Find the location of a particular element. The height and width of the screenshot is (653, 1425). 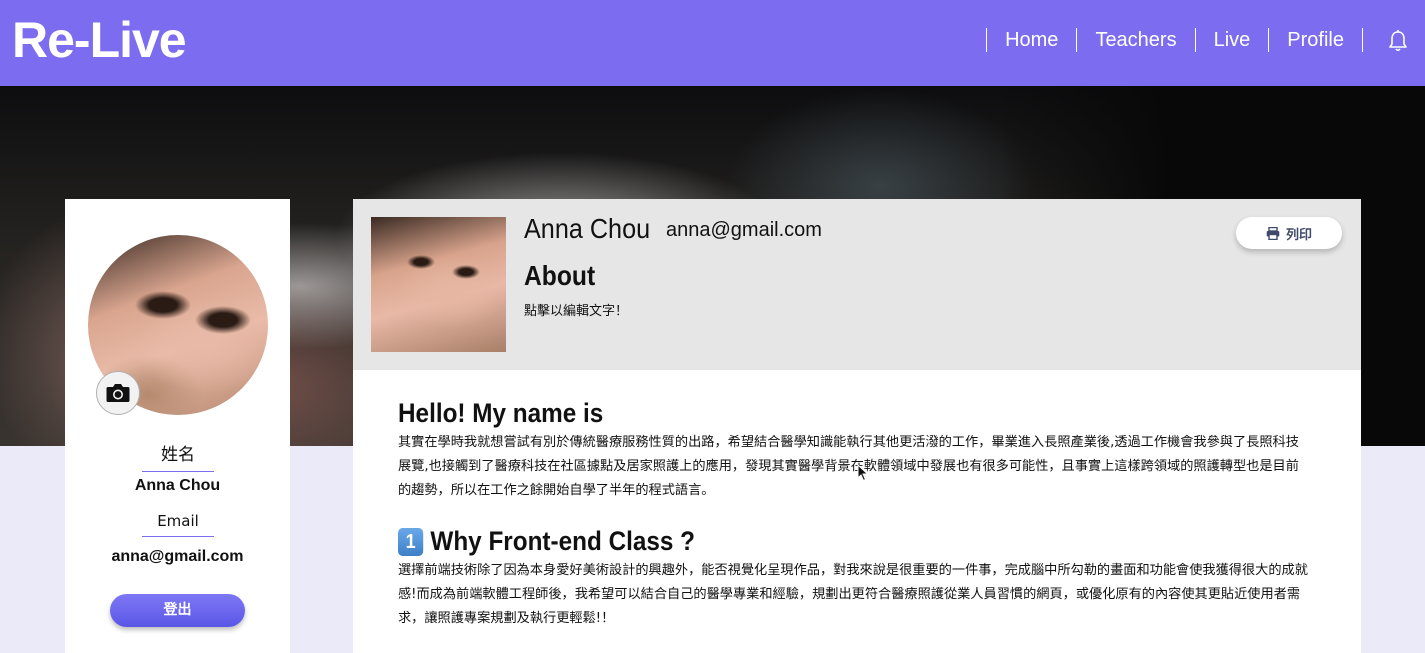

main-nav: Home Teachers Live Profile is located at coordinates (1174, 40).